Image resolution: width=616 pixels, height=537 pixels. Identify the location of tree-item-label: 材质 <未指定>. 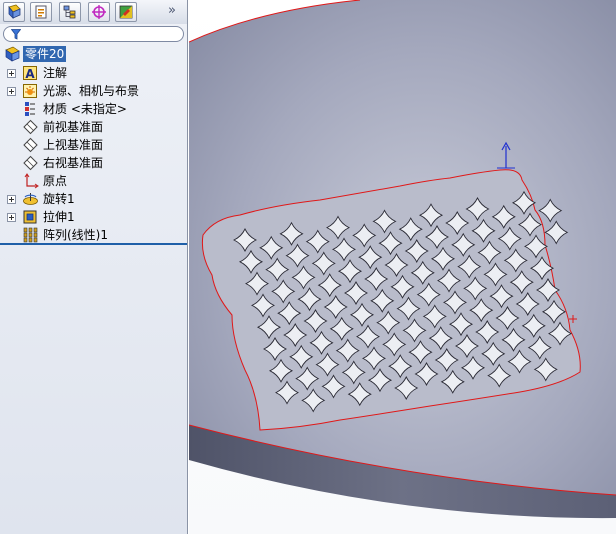
(85, 109).